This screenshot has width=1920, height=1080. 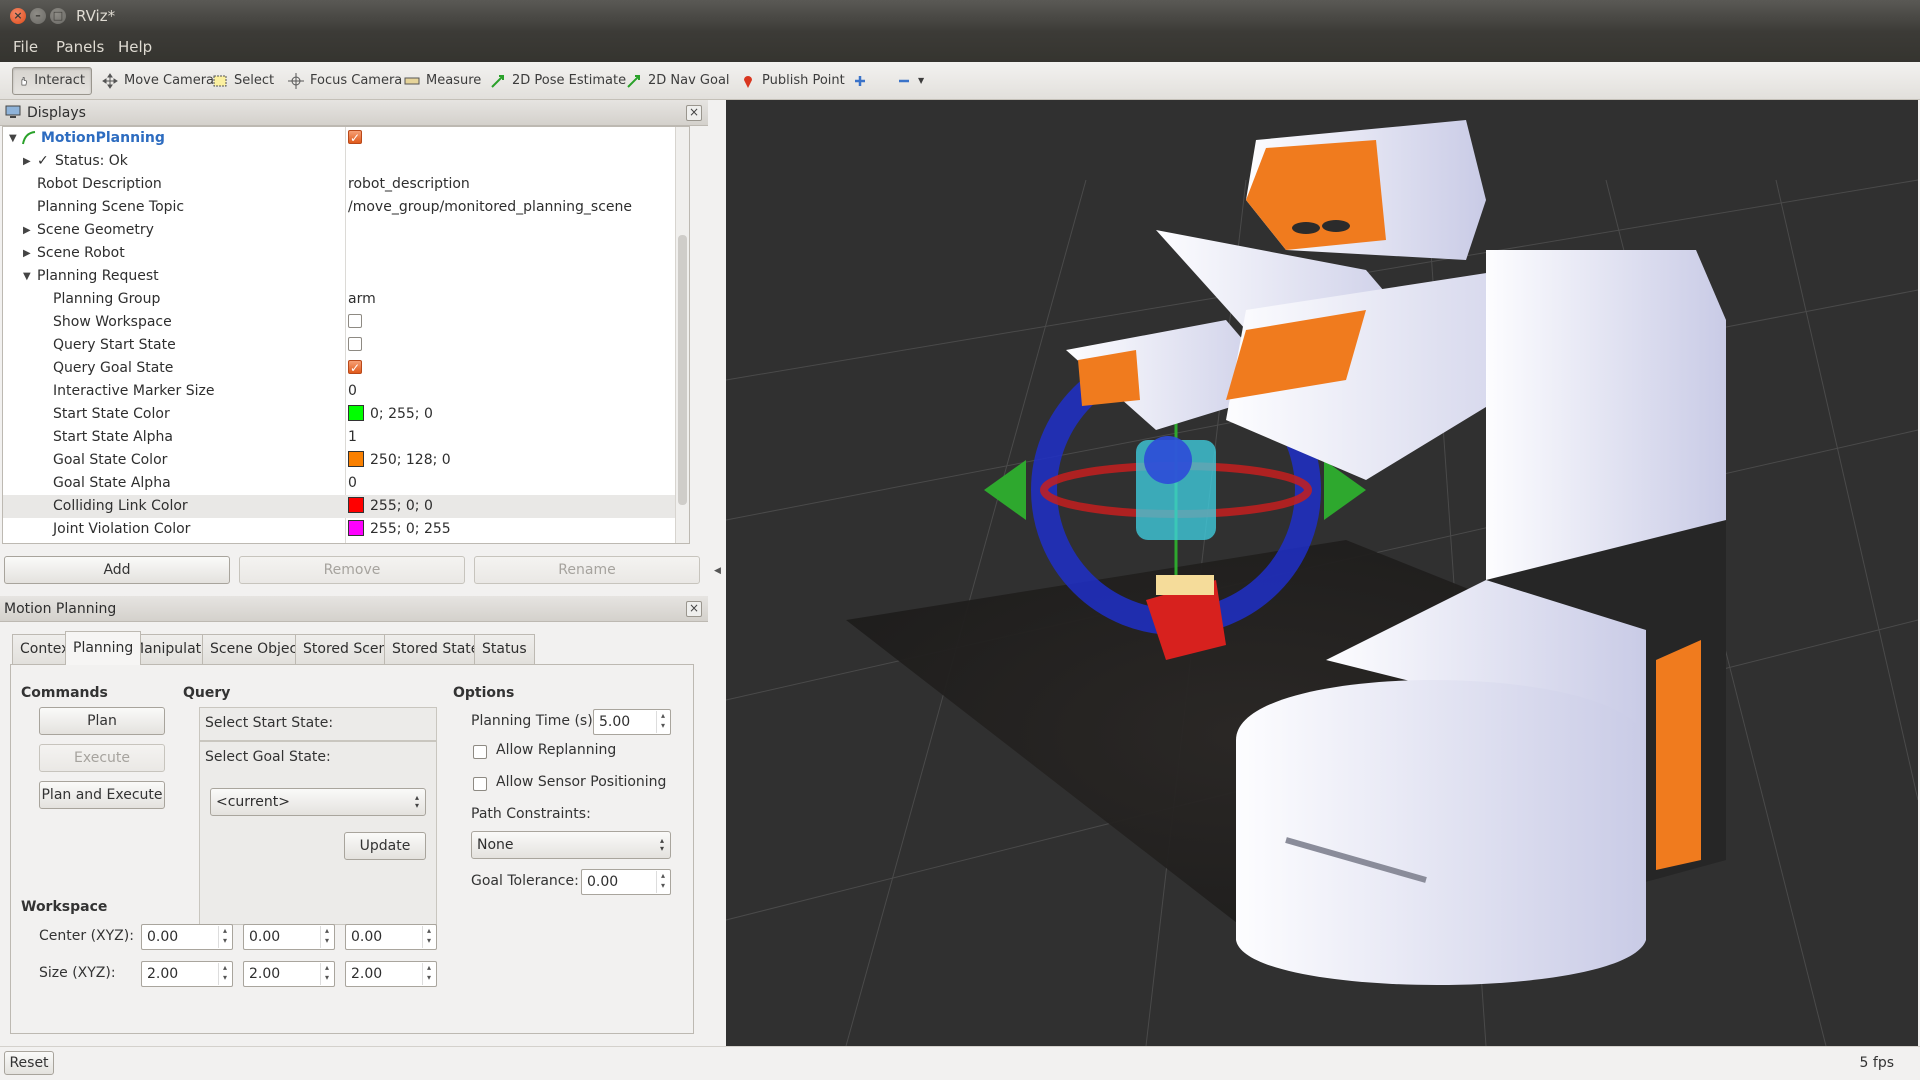 I want to click on plan-button: Plan, so click(x=102, y=721).